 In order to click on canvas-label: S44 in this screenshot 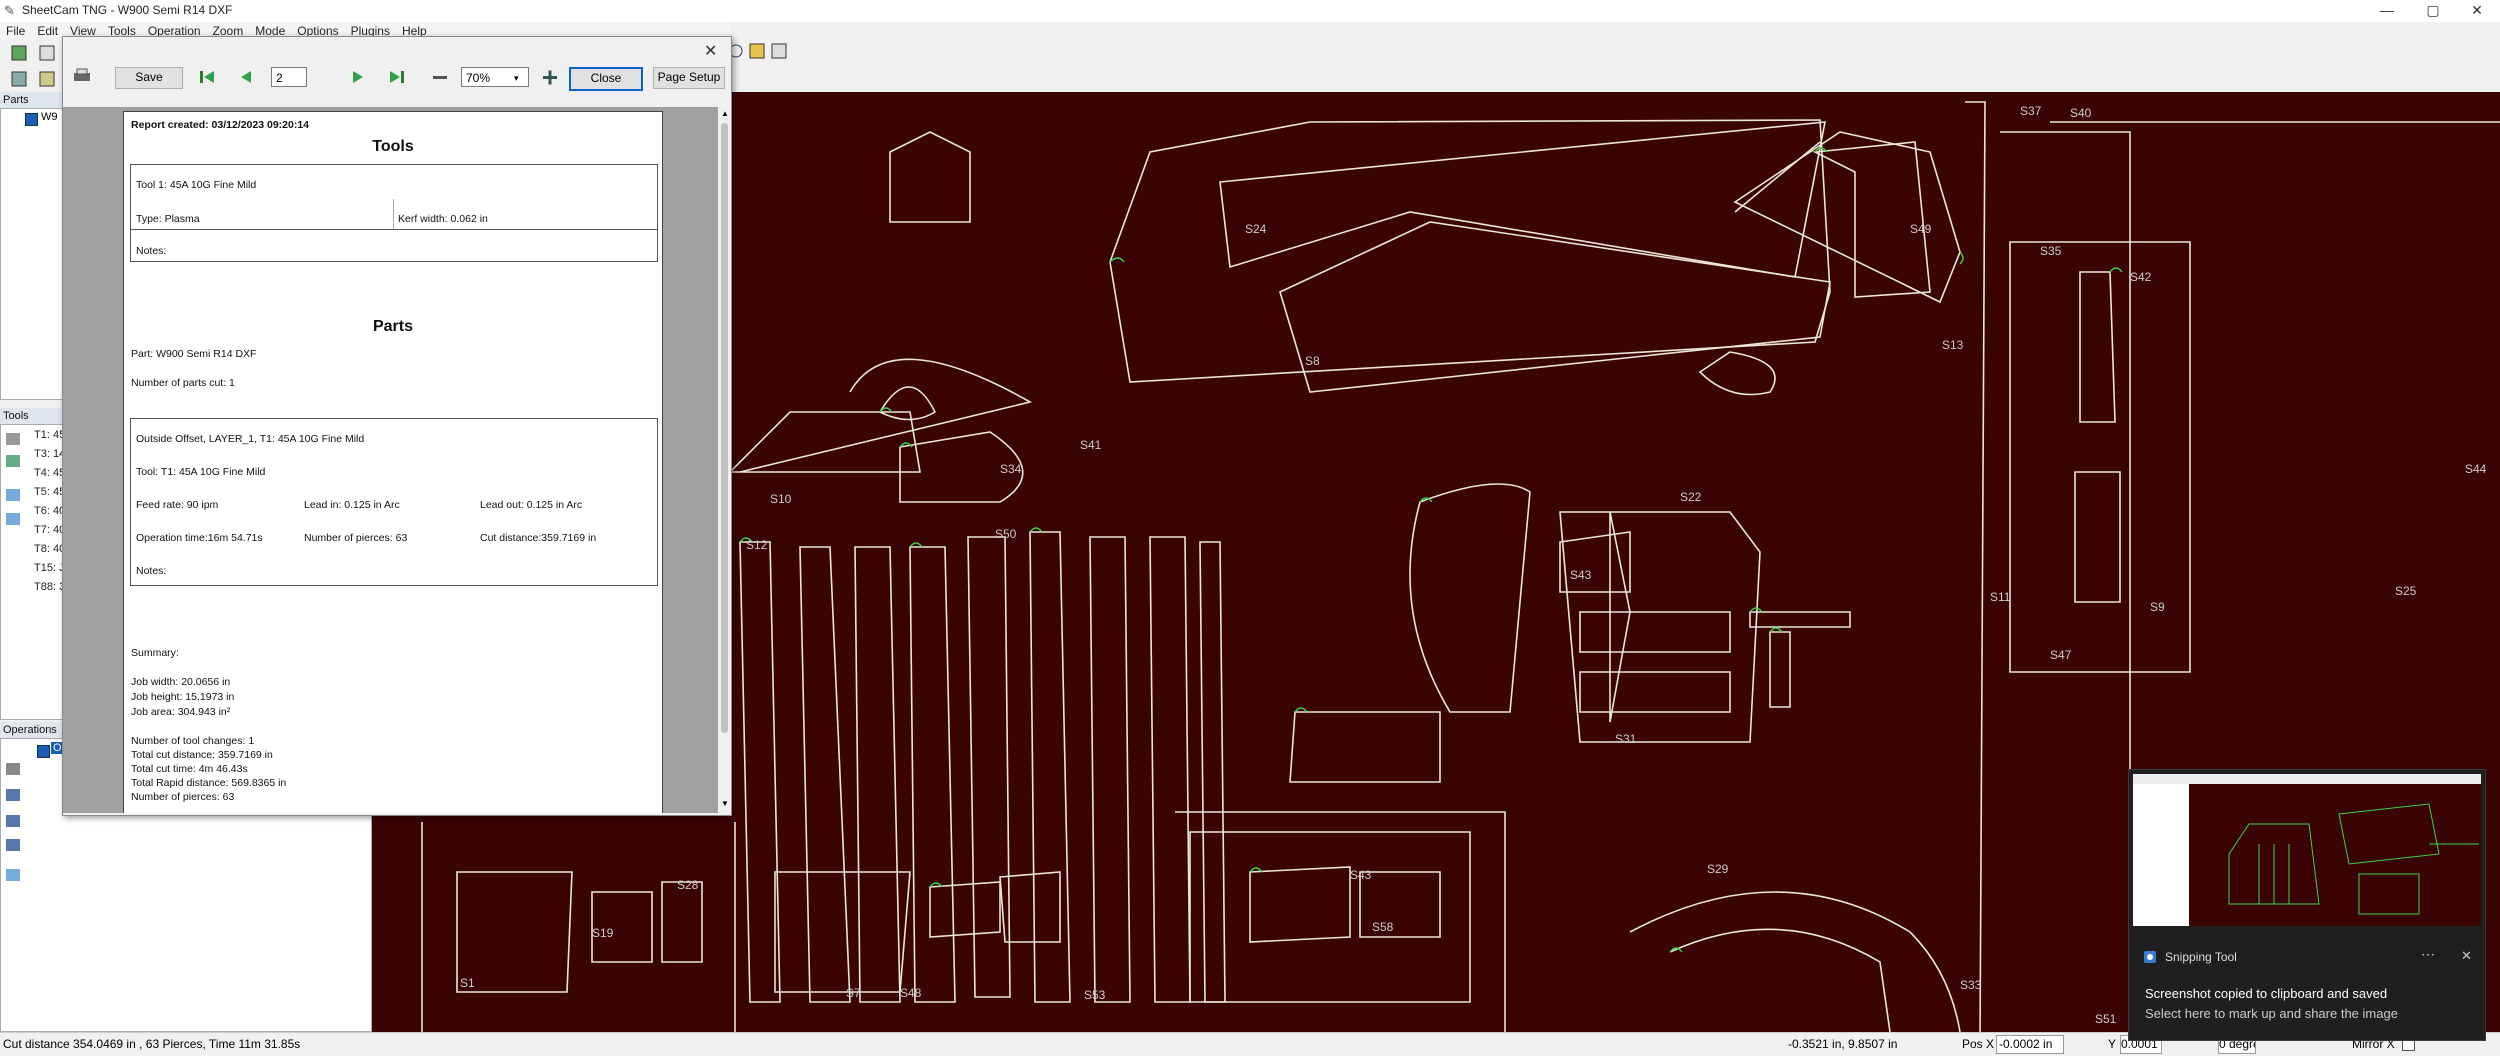, I will do `click(2476, 469)`.